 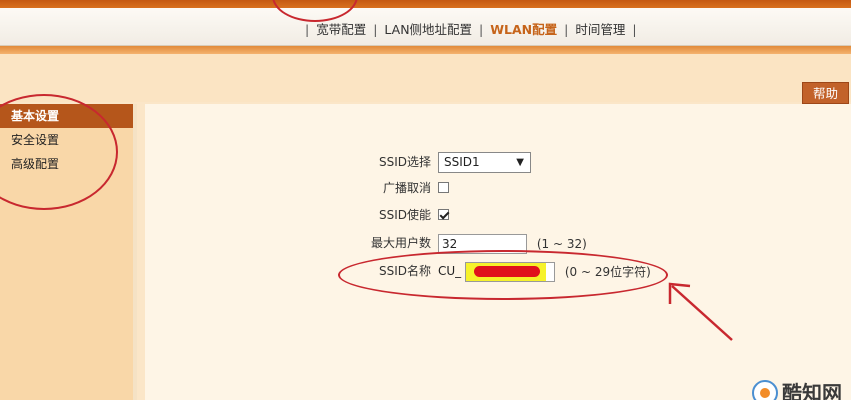 What do you see at coordinates (462, 162) in the screenshot?
I see `ssid-select-value: SSID1` at bounding box center [462, 162].